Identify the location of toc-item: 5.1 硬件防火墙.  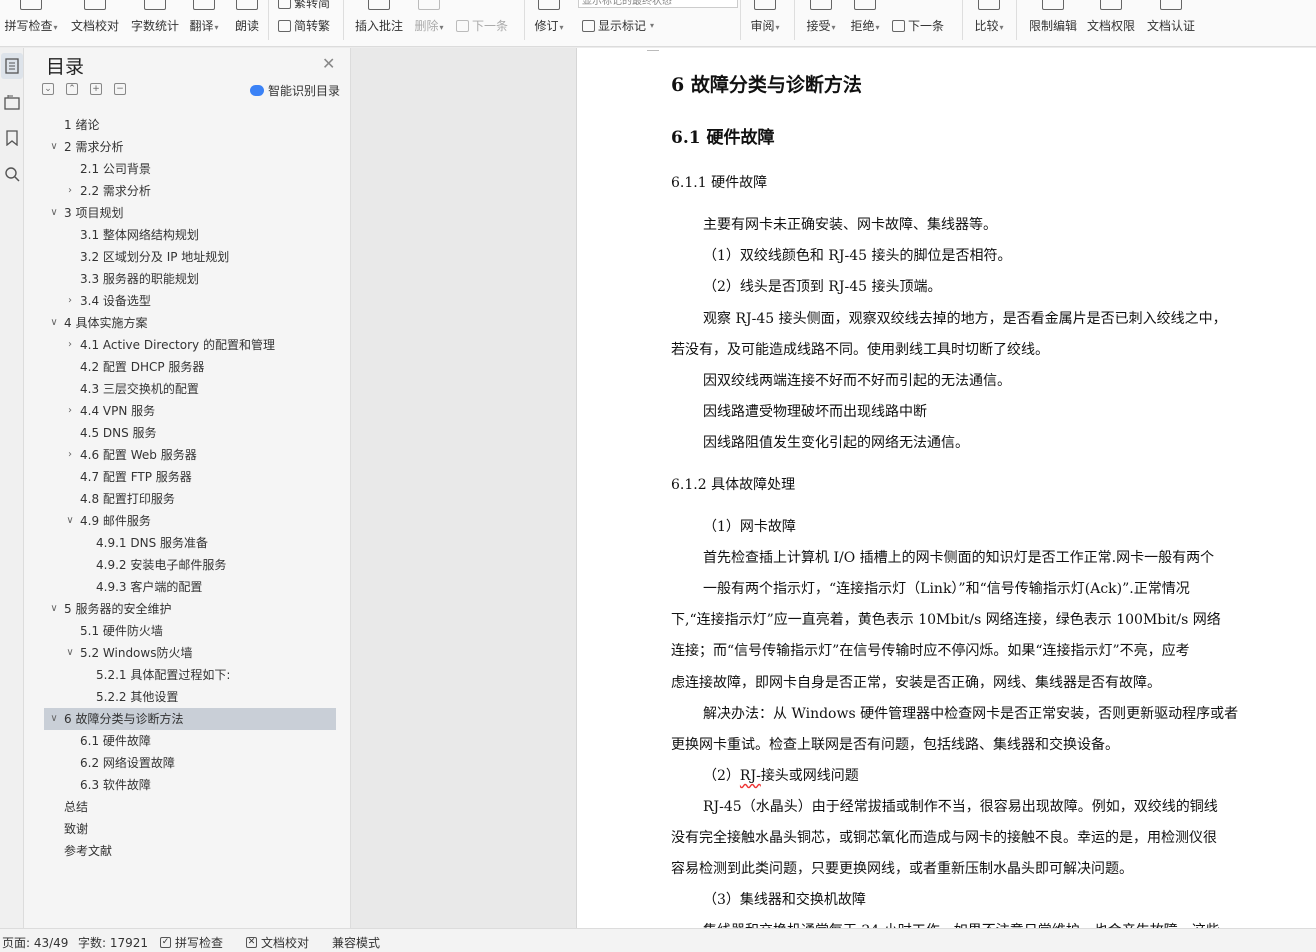
(190, 631).